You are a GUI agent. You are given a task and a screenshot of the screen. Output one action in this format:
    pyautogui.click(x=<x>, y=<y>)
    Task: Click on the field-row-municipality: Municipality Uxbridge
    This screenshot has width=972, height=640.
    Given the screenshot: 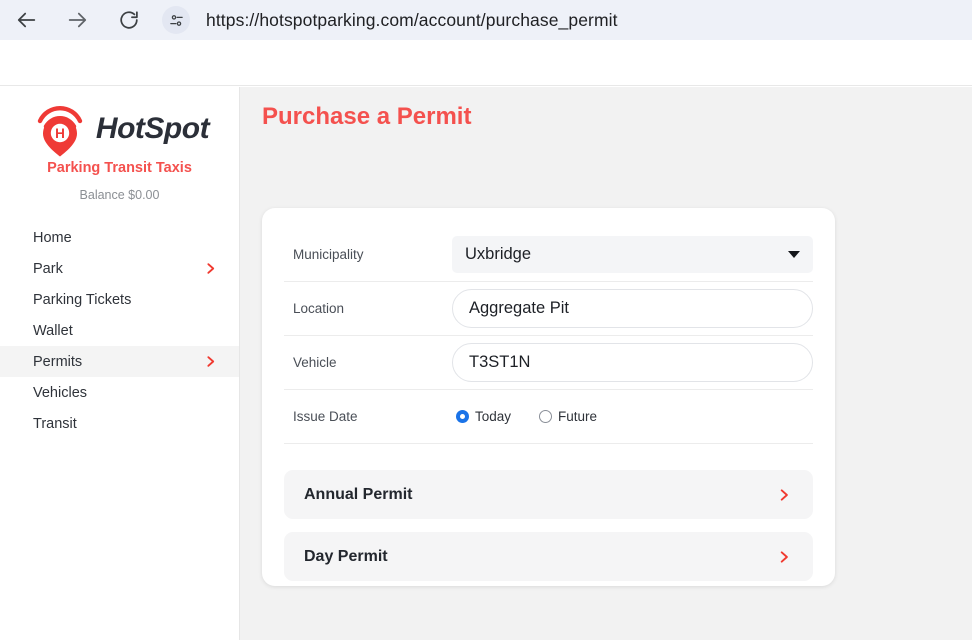 What is the action you would take?
    pyautogui.click(x=548, y=255)
    